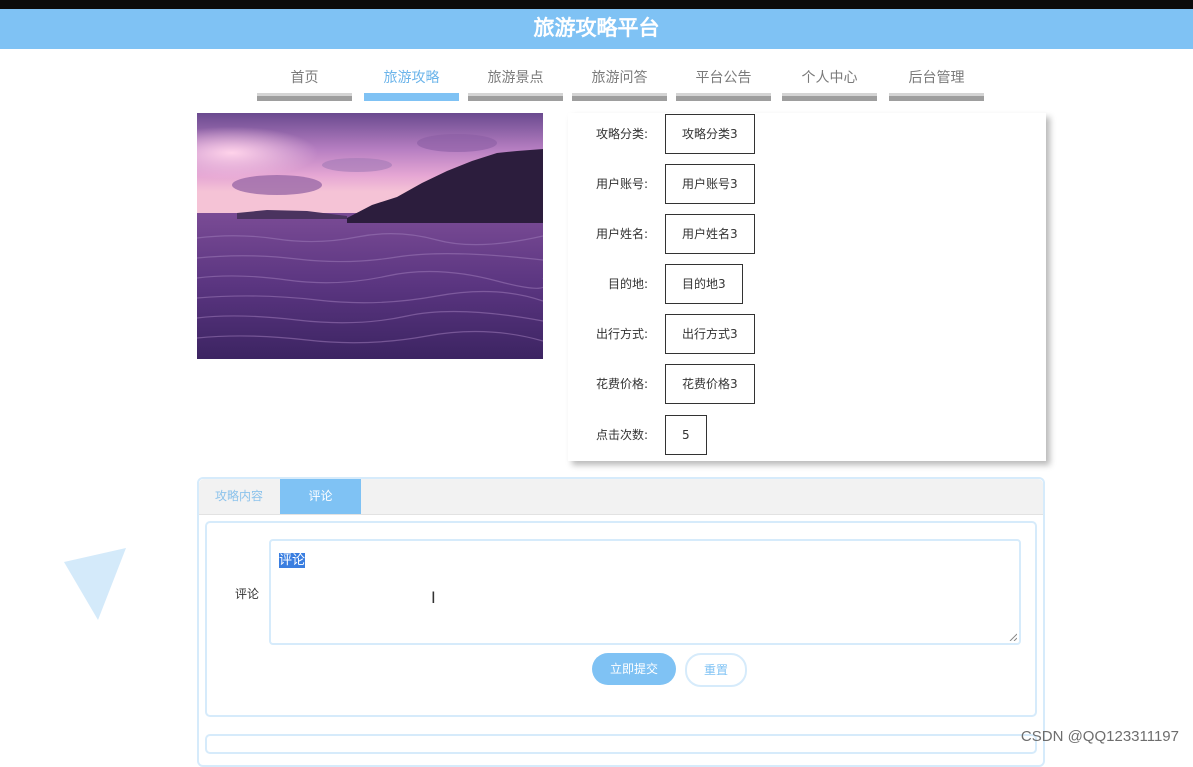 This screenshot has width=1193, height=767. I want to click on field-value: 花费价格3, so click(710, 384).